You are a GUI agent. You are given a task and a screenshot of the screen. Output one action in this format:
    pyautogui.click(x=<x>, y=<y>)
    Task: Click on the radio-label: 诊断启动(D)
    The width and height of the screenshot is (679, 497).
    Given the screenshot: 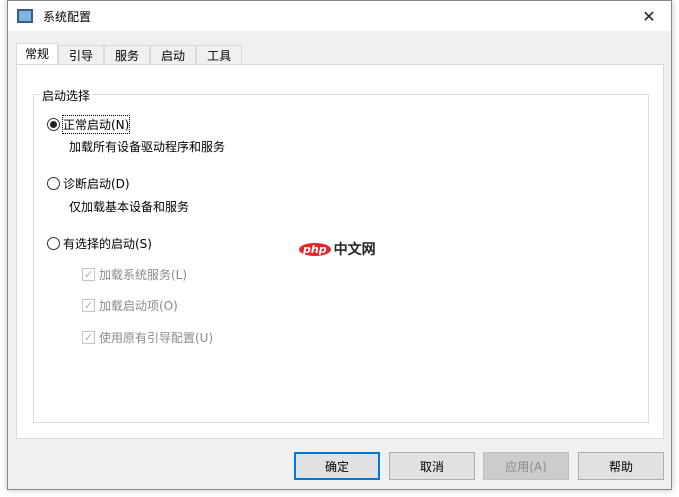 What is the action you would take?
    pyautogui.click(x=96, y=184)
    